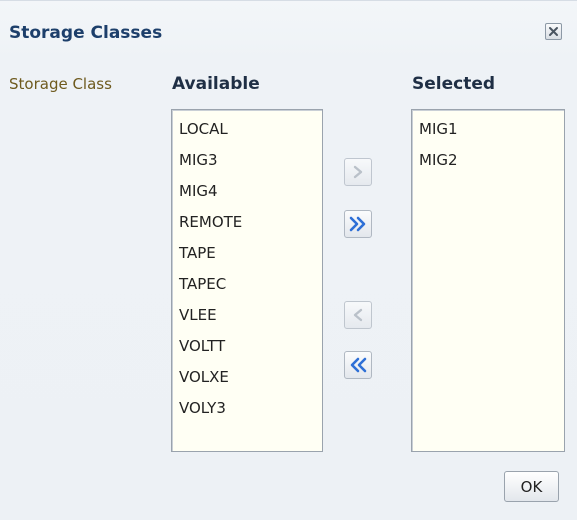 The width and height of the screenshot is (577, 520). What do you see at coordinates (216, 84) in the screenshot?
I see `available-header: Available` at bounding box center [216, 84].